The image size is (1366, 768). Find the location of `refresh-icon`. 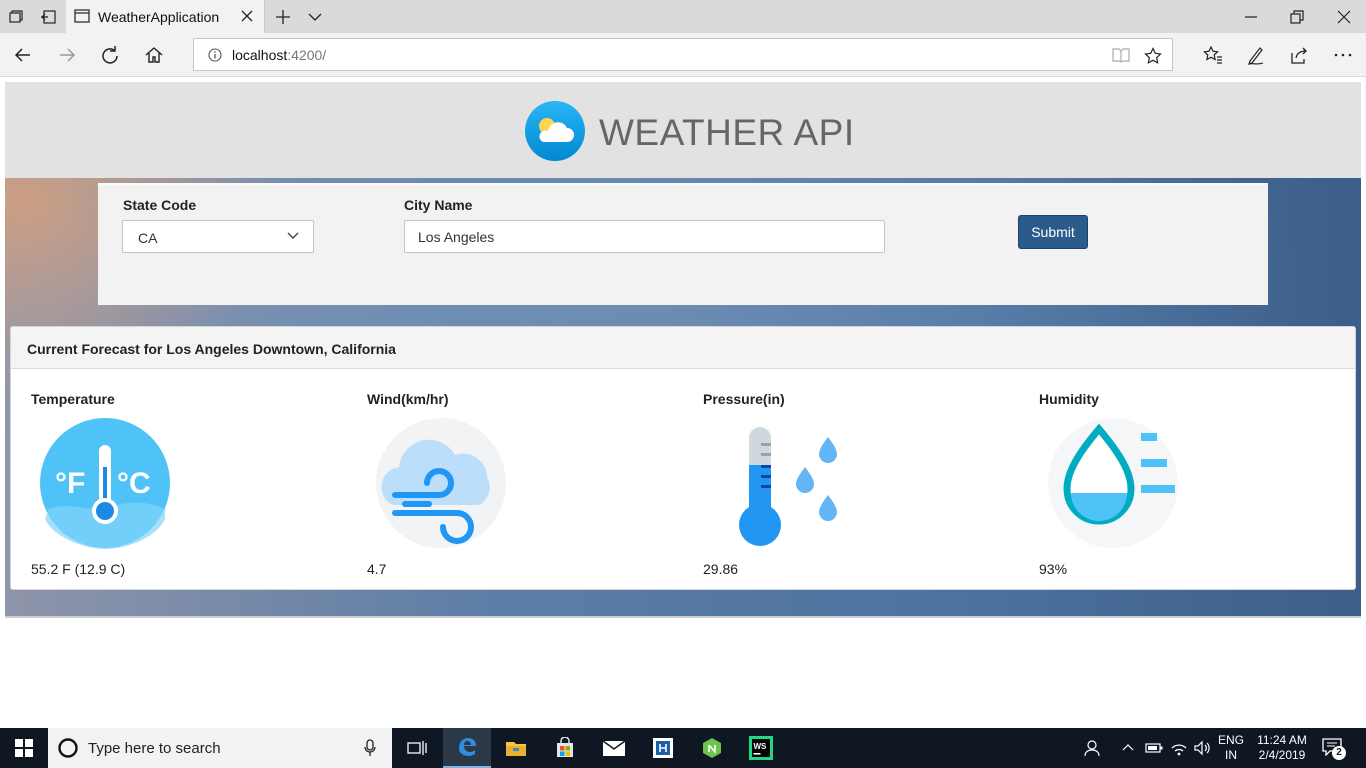

refresh-icon is located at coordinates (110, 55).